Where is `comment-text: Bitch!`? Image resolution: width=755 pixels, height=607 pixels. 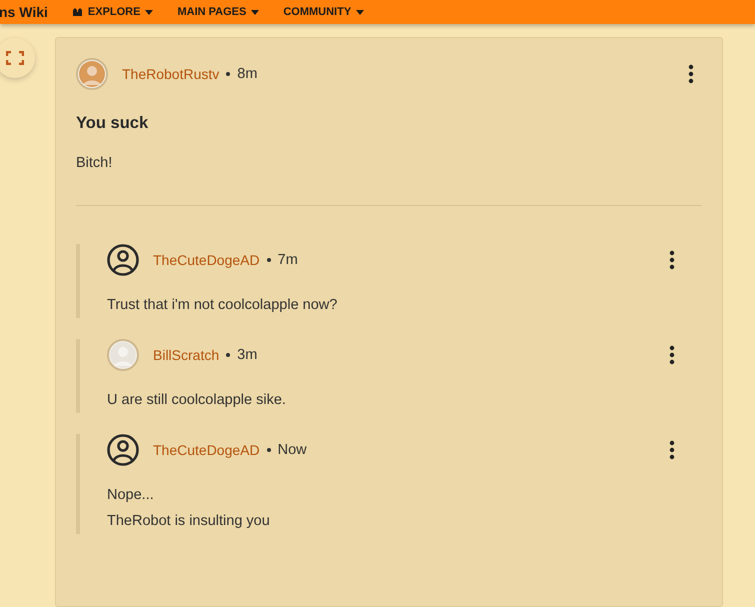
comment-text: Bitch! is located at coordinates (95, 163).